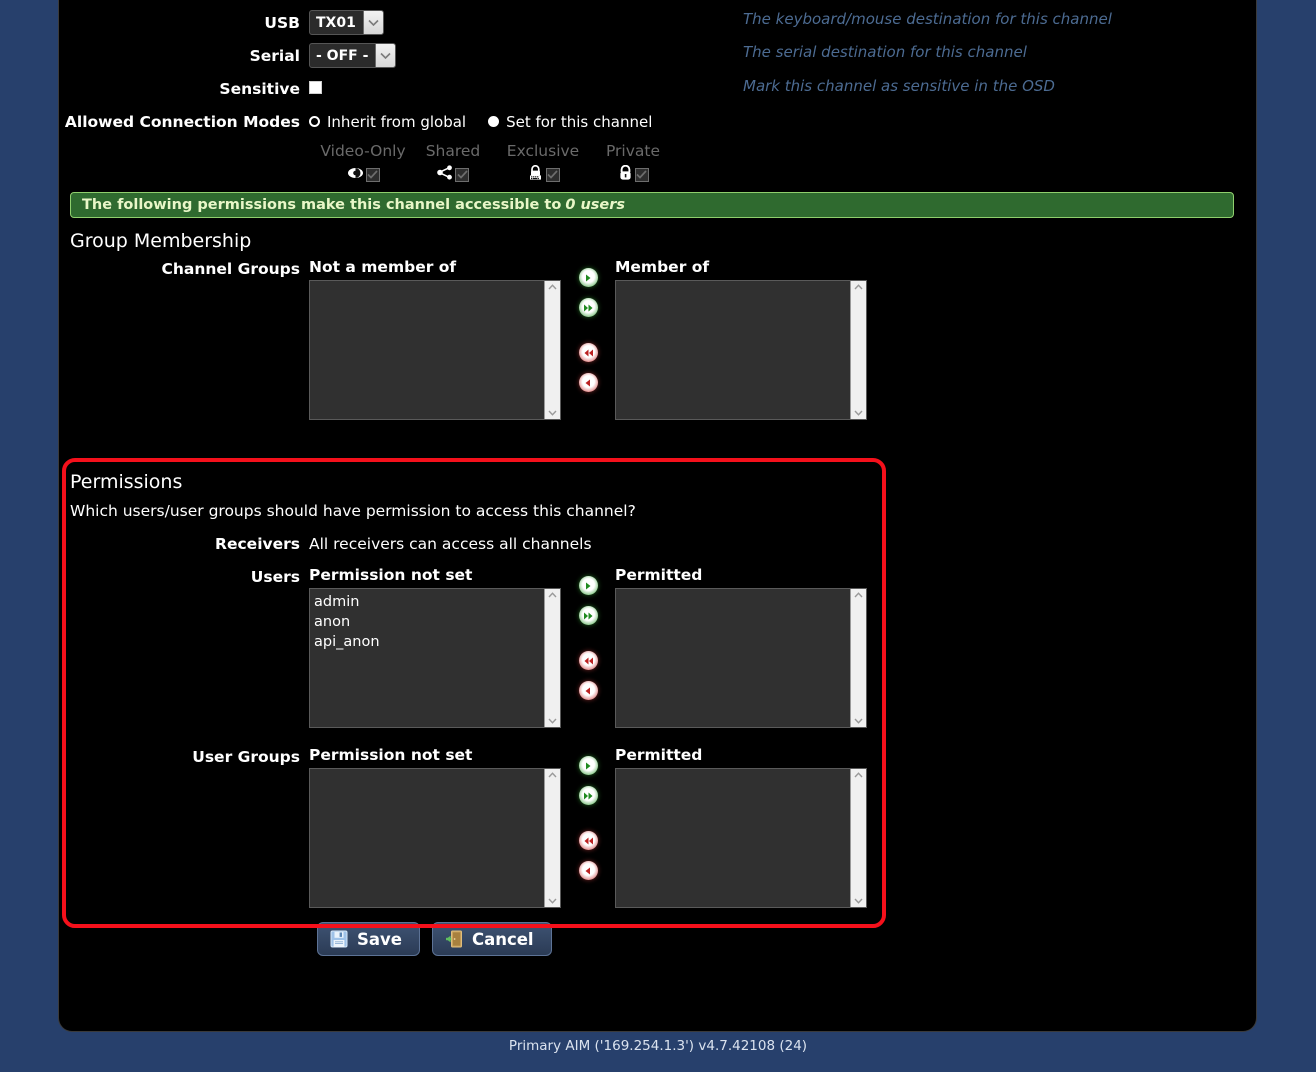 Image resolution: width=1316 pixels, height=1072 pixels. I want to click on users-permitted-listbox, so click(741, 658).